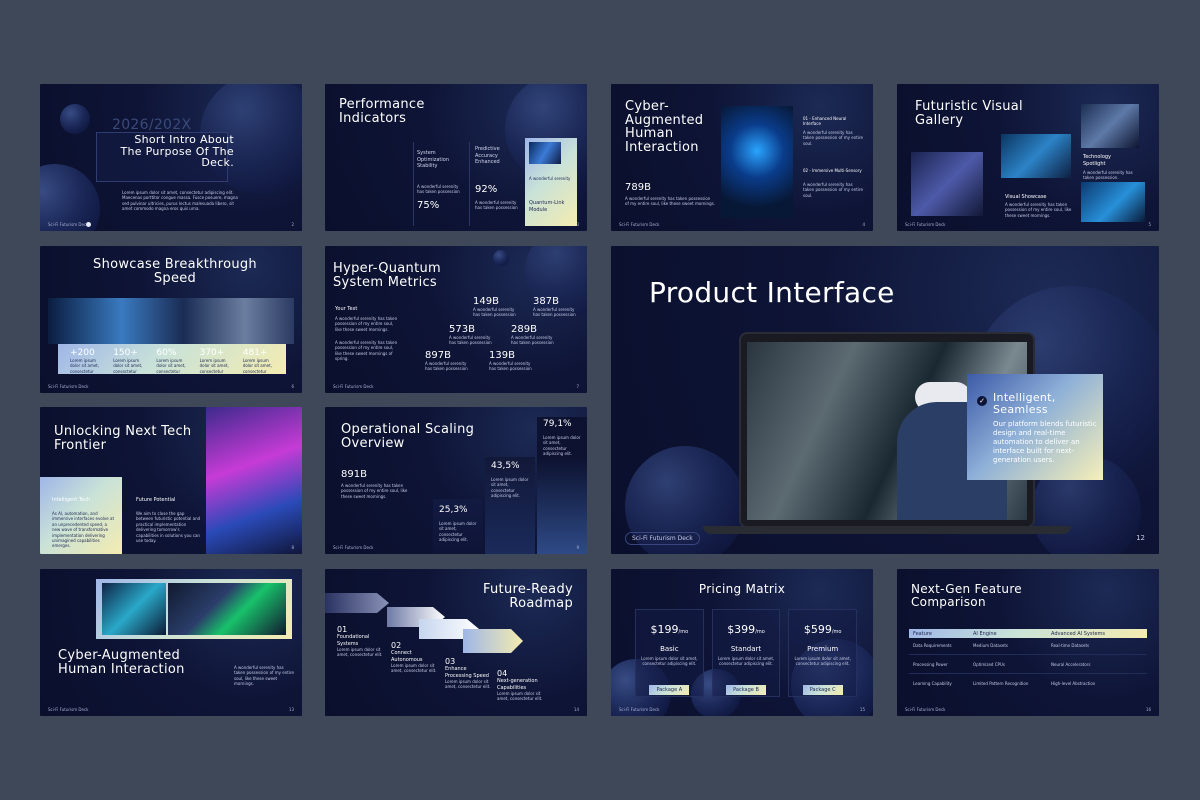 The image size is (1200, 800). Describe the element at coordinates (822, 689) in the screenshot. I see `package-c-button: Package C` at that location.